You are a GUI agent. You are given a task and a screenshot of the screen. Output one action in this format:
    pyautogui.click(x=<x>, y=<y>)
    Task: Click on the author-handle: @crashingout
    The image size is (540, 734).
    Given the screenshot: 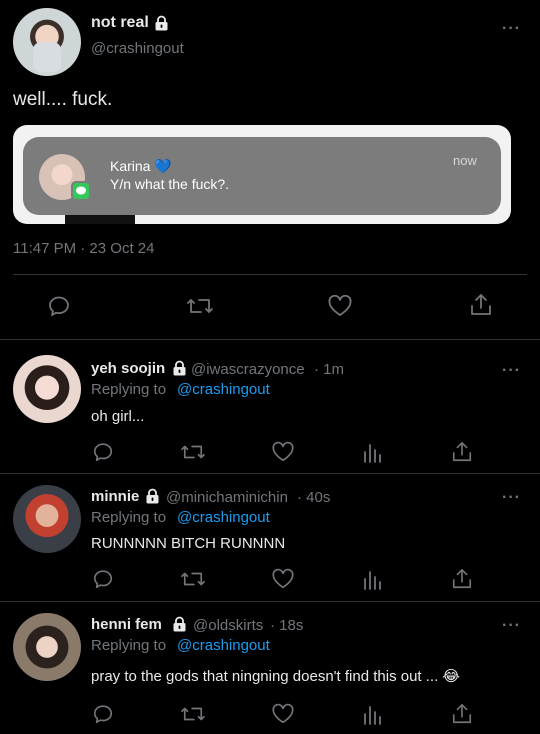 What is the action you would take?
    pyautogui.click(x=137, y=48)
    